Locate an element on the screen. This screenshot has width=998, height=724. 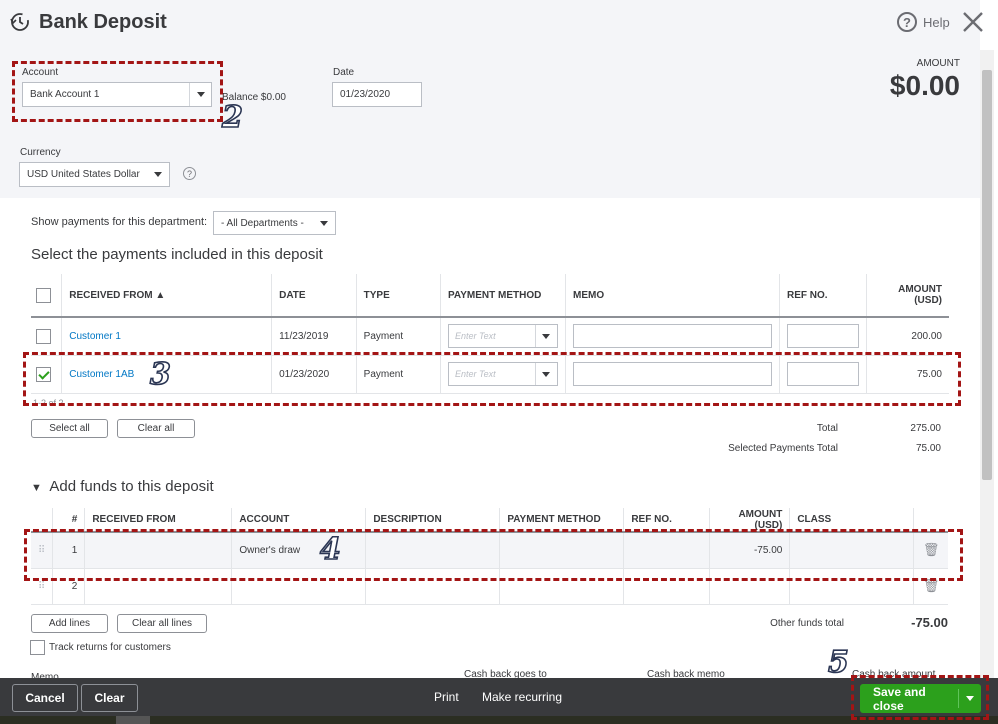
clear-all-button: Clear all is located at coordinates (156, 428).